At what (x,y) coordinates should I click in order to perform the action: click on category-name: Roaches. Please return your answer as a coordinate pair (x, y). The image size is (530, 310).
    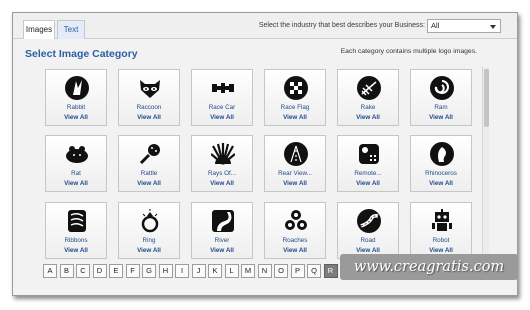
    Looking at the image, I should click on (295, 240).